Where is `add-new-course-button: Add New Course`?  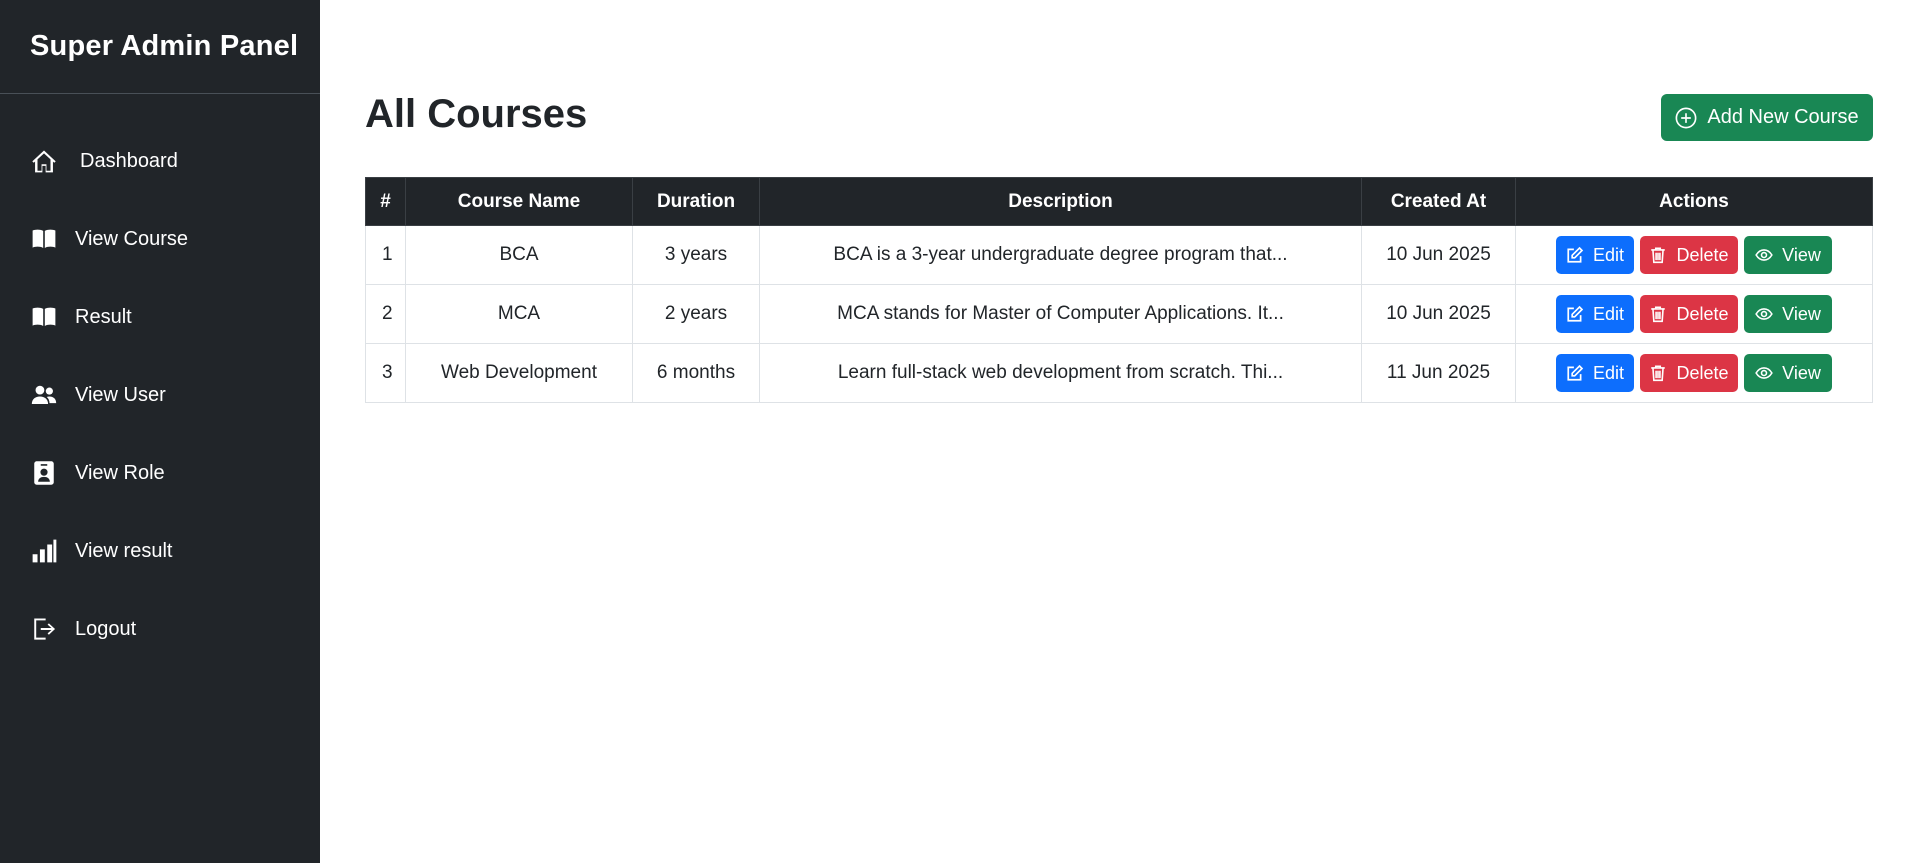
add-new-course-button: Add New Course is located at coordinates (1767, 117).